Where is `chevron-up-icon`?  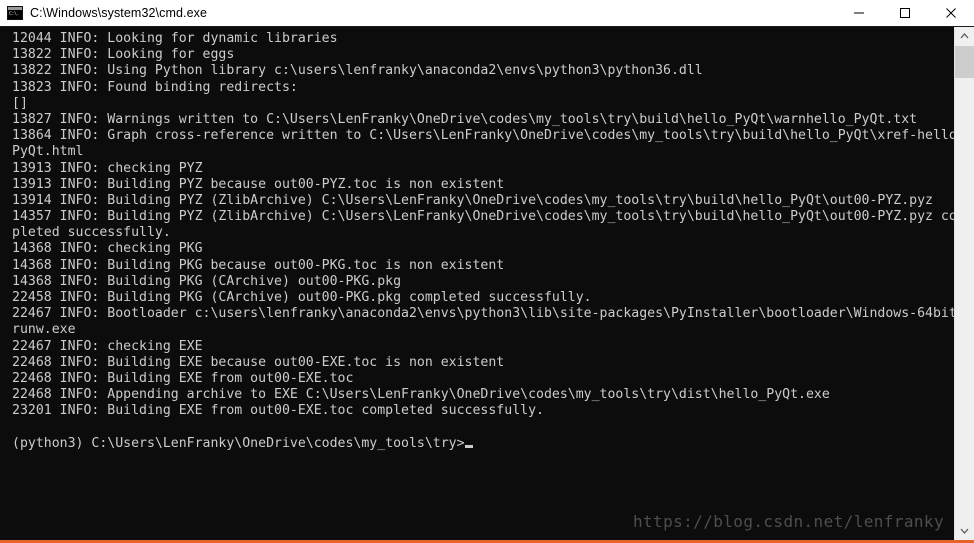 chevron-up-icon is located at coordinates (964, 36).